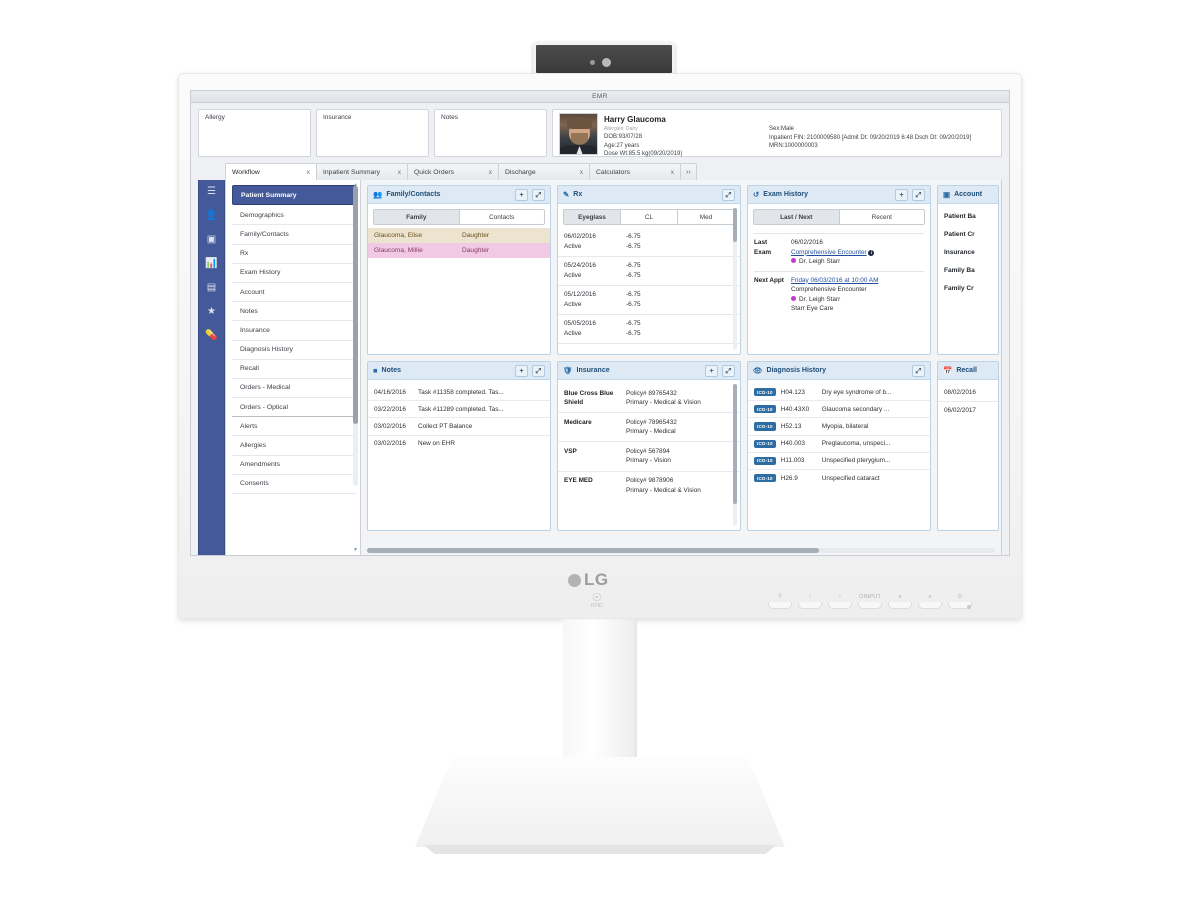 This screenshot has width=1200, height=900. I want to click on document-icon: ▤, so click(211, 288).